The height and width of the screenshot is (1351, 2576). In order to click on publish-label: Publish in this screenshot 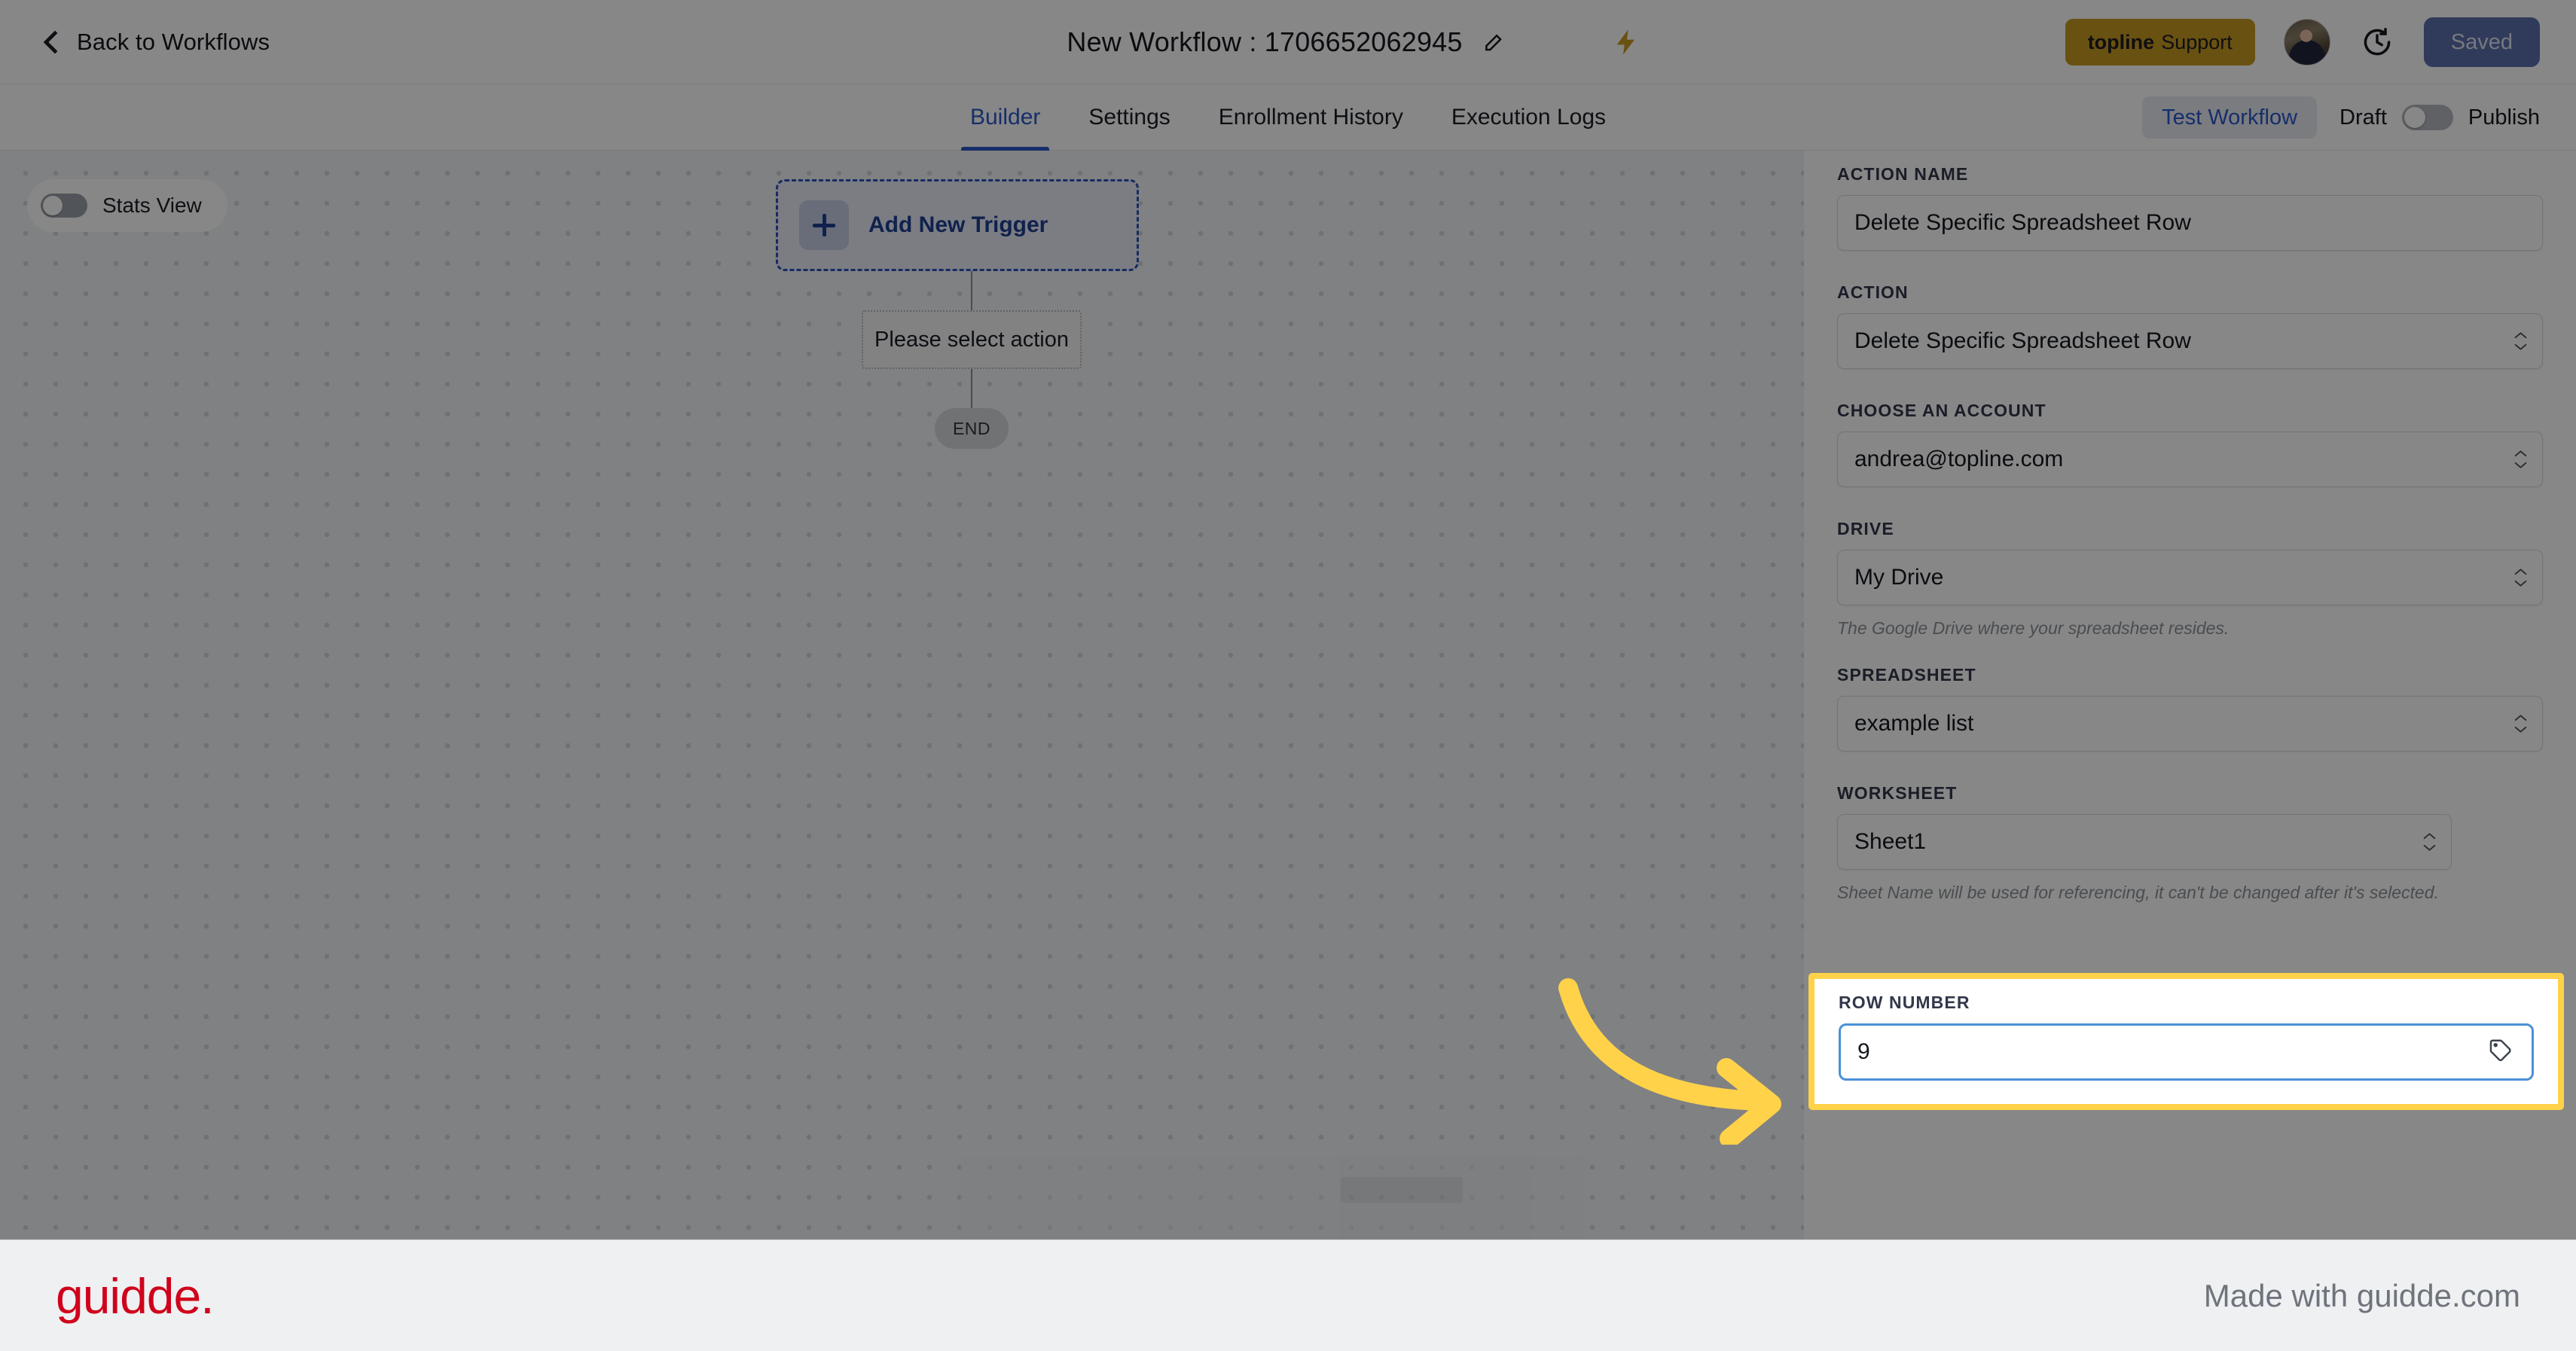, I will do `click(2504, 117)`.